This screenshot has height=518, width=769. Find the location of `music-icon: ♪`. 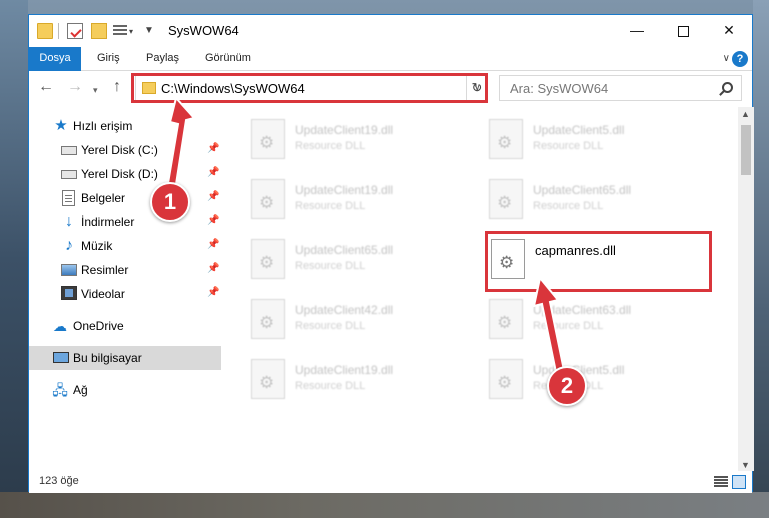

music-icon: ♪ is located at coordinates (69, 245).